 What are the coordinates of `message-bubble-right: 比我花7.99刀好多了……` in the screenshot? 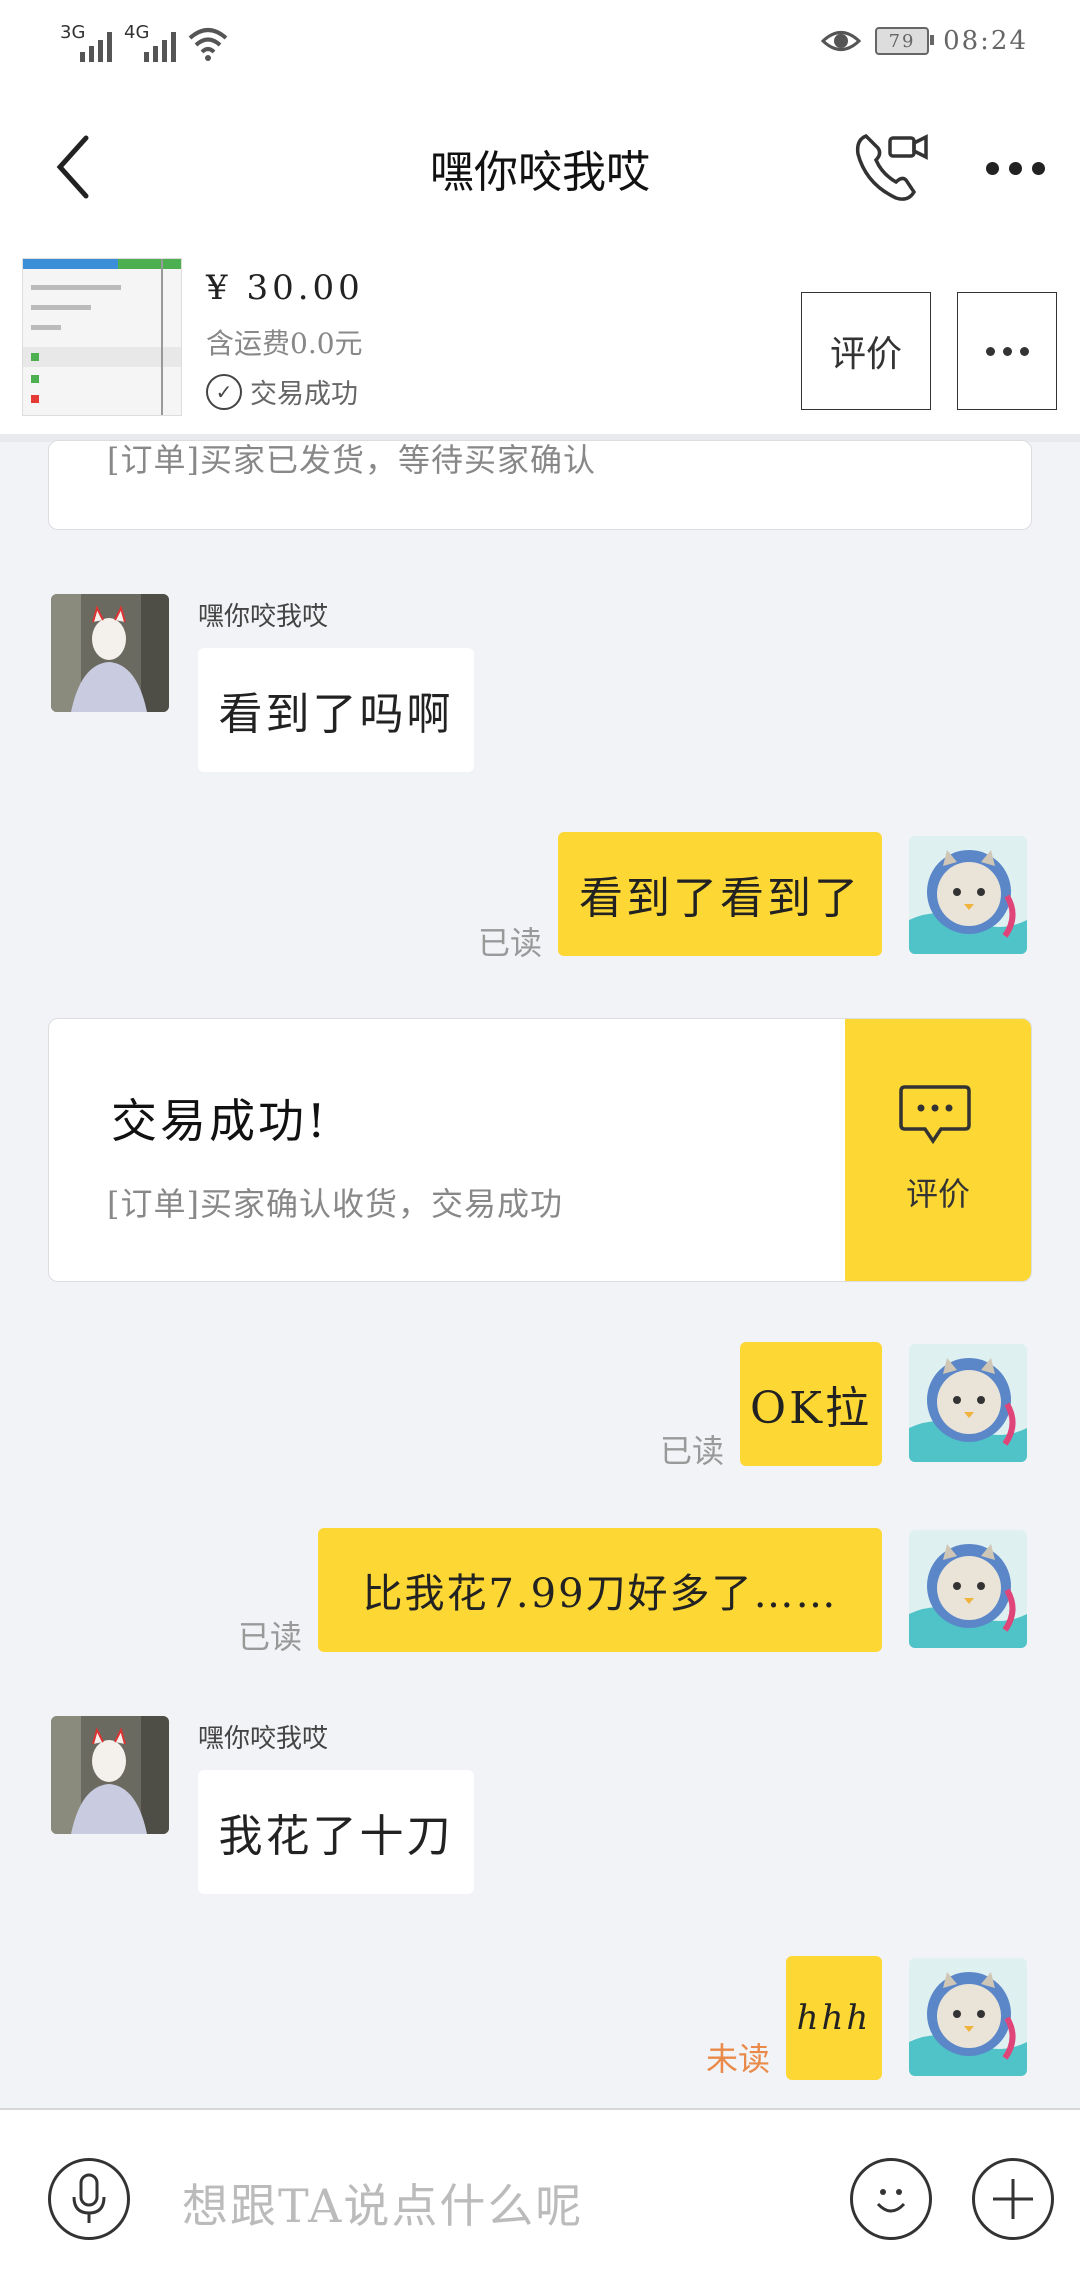 It's located at (600, 1590).